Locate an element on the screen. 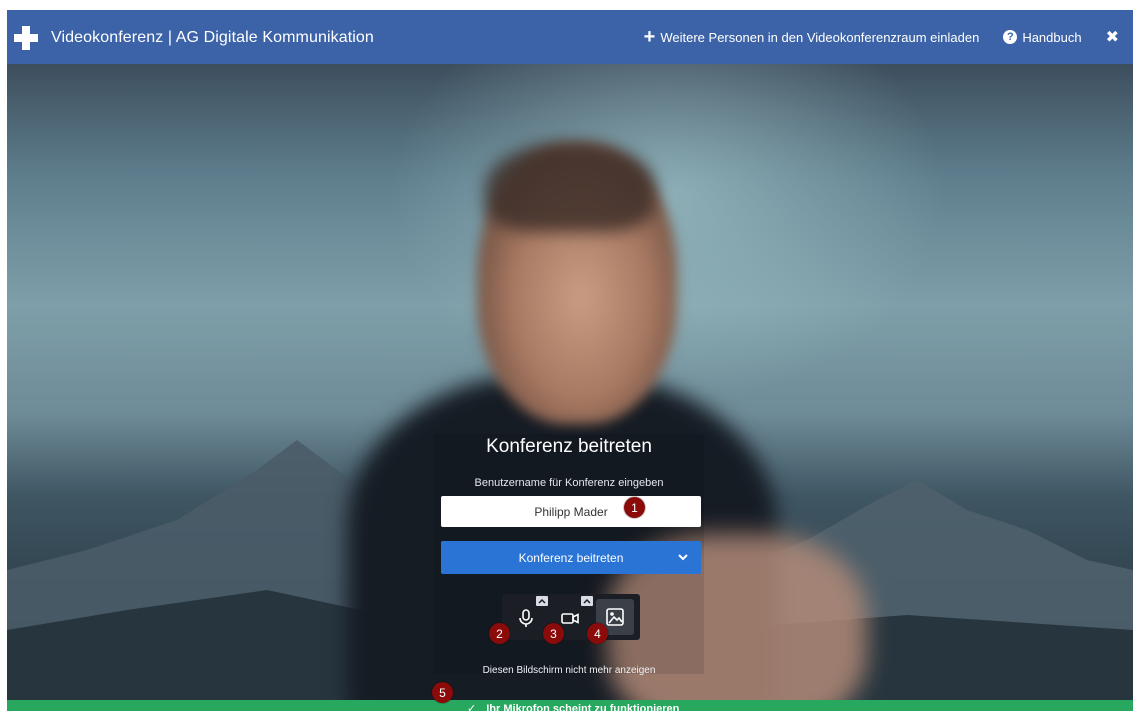 Image resolution: width=1133 pixels, height=711 pixels. join-button-label: Konferenz beitreten is located at coordinates (571, 557).